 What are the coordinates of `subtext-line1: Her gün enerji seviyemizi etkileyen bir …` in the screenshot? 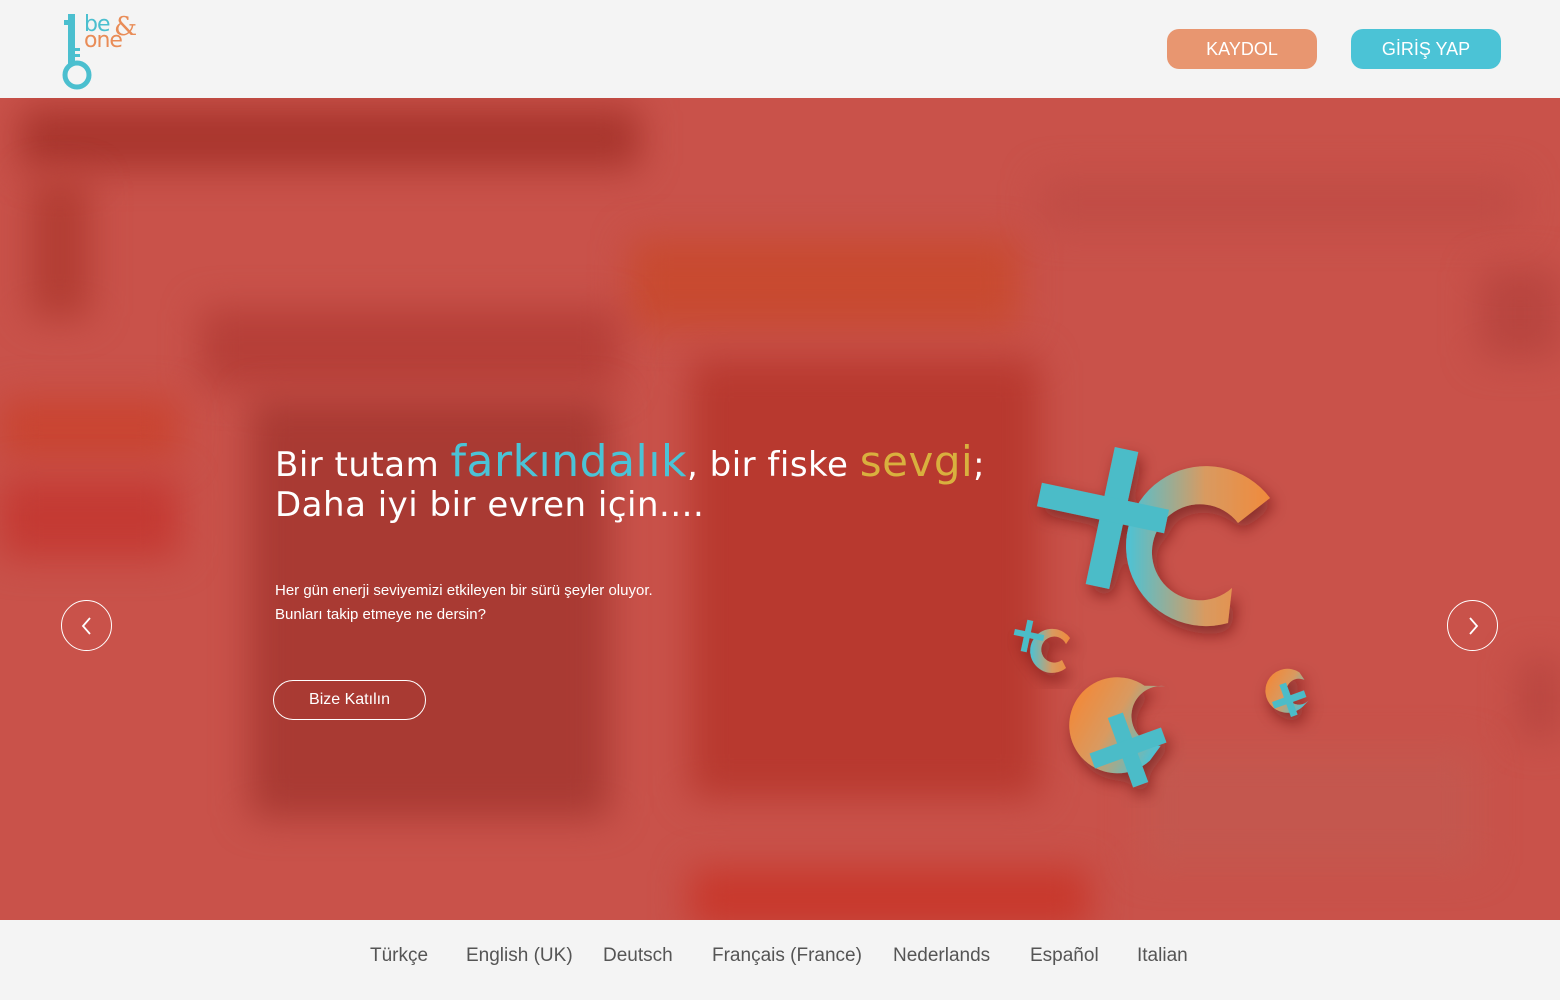 It's located at (464, 590).